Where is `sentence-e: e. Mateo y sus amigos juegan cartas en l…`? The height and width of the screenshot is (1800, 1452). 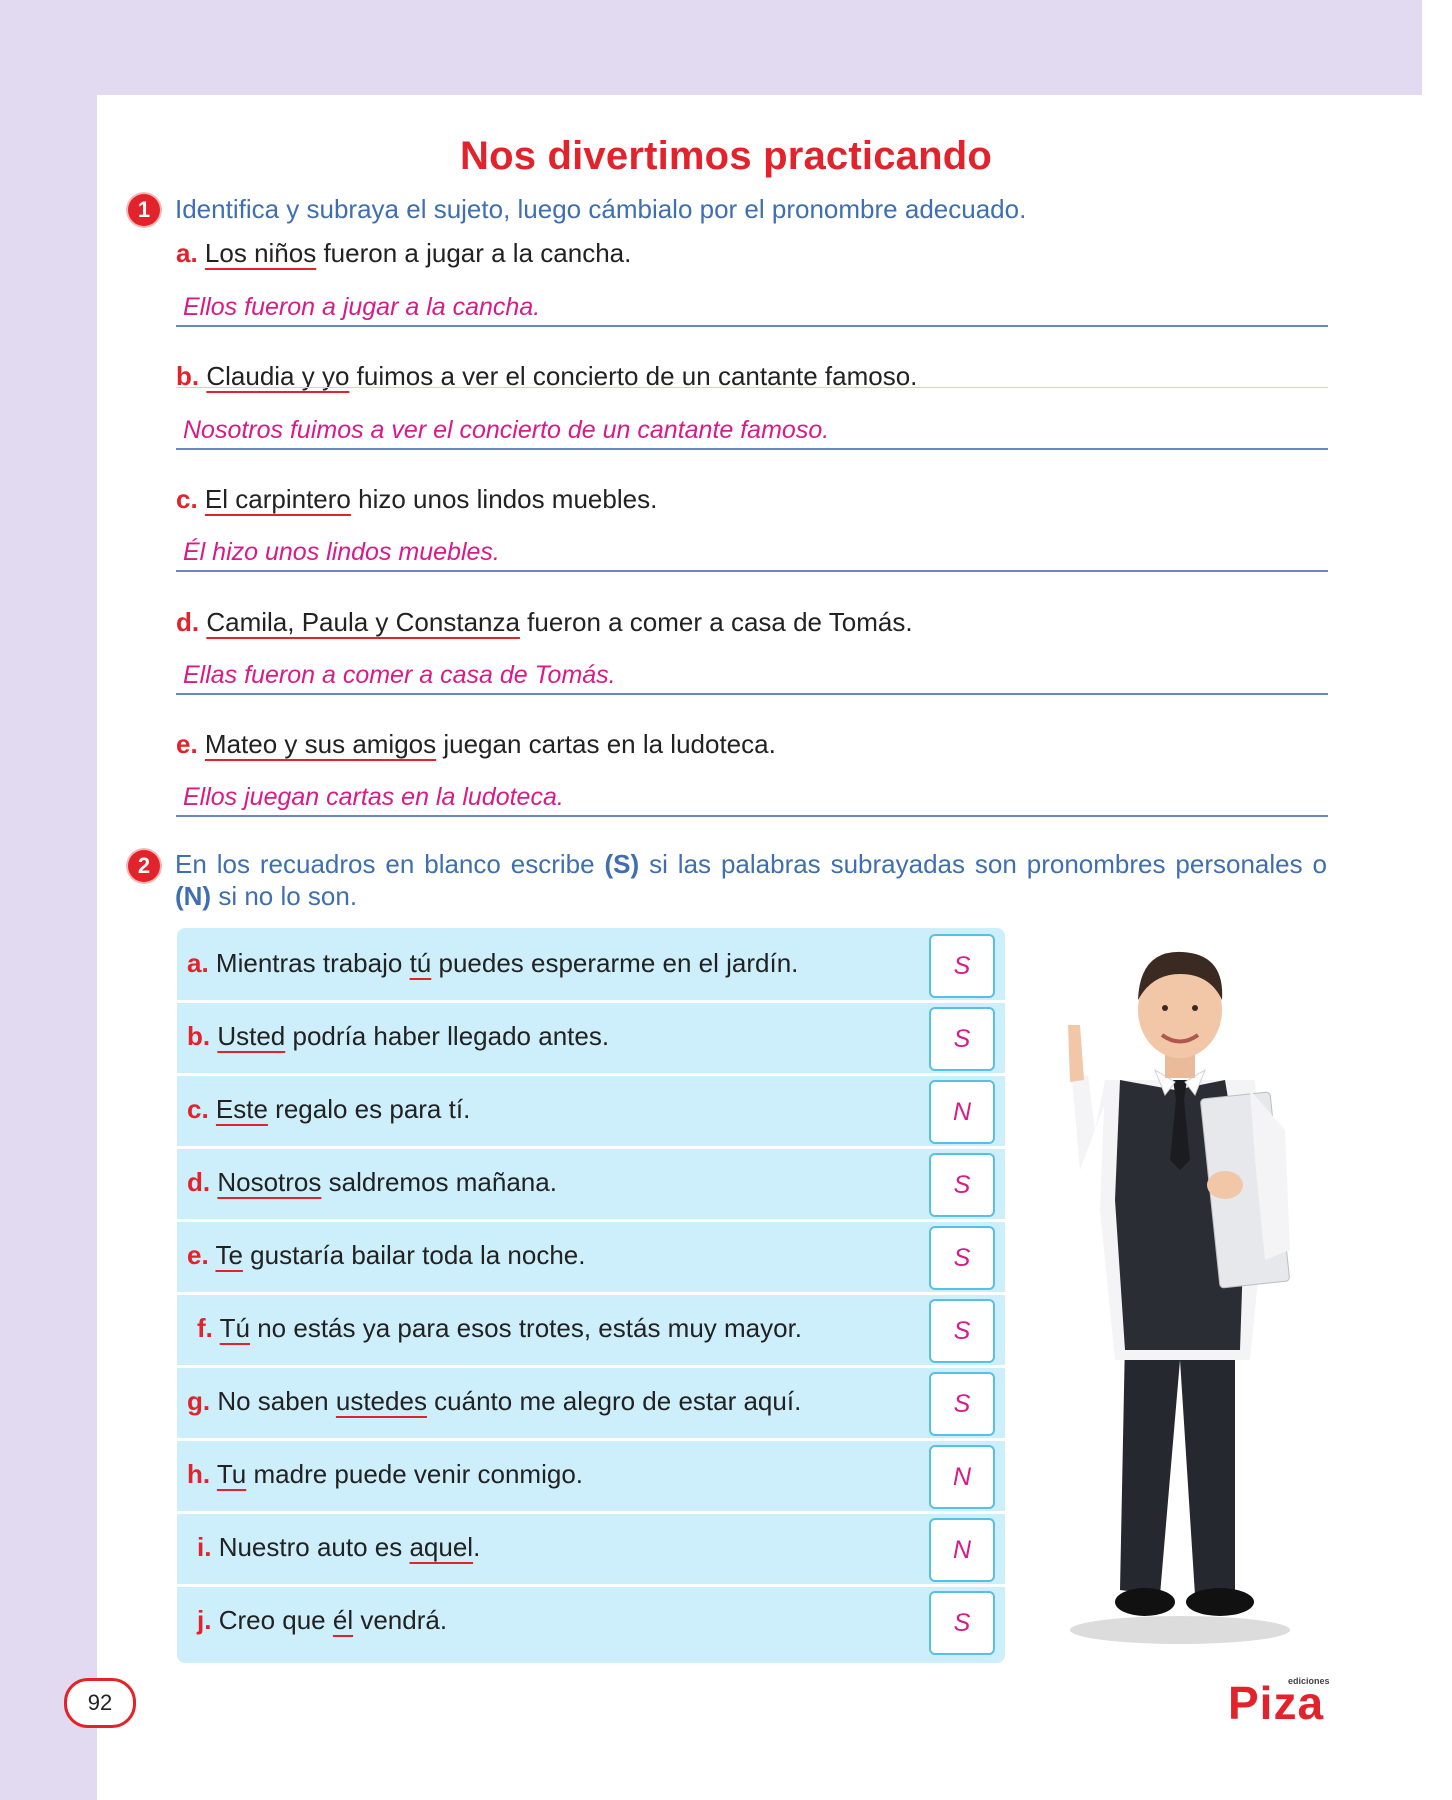 sentence-e: e. Mateo y sus amigos juegan cartas en l… is located at coordinates (476, 744).